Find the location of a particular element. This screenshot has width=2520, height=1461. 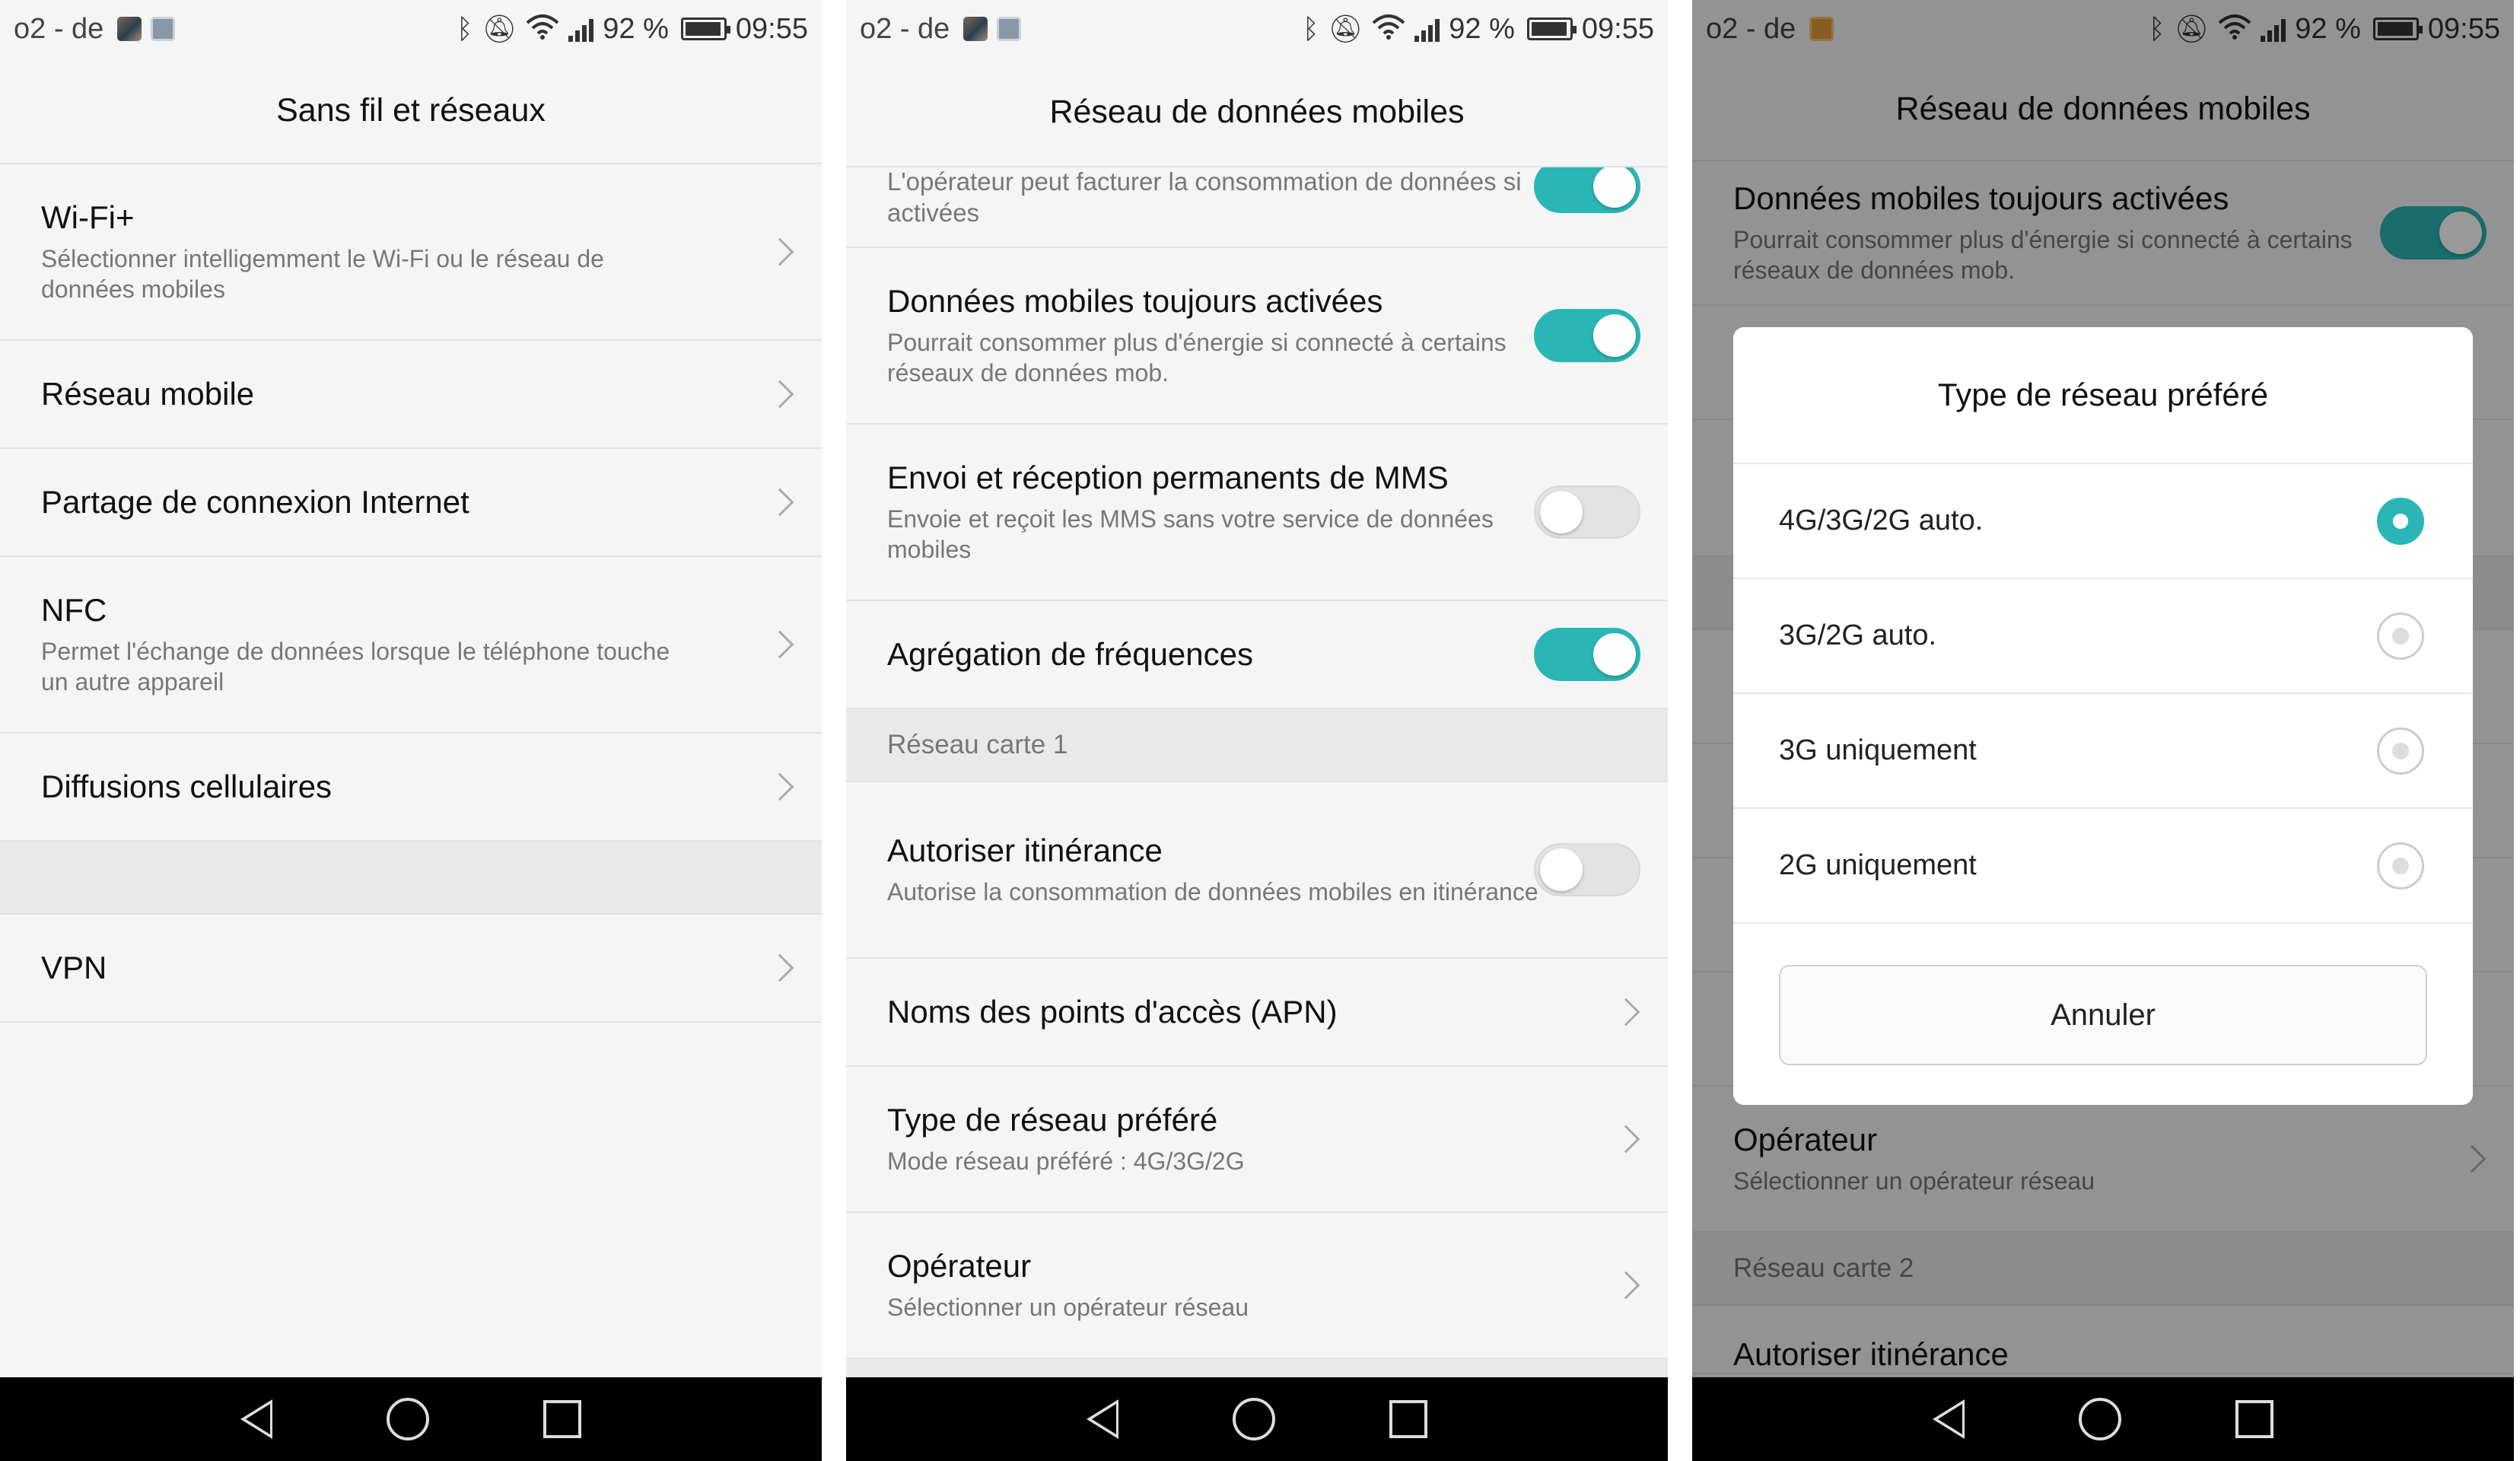

item-title: Opérateur is located at coordinates (960, 1265).